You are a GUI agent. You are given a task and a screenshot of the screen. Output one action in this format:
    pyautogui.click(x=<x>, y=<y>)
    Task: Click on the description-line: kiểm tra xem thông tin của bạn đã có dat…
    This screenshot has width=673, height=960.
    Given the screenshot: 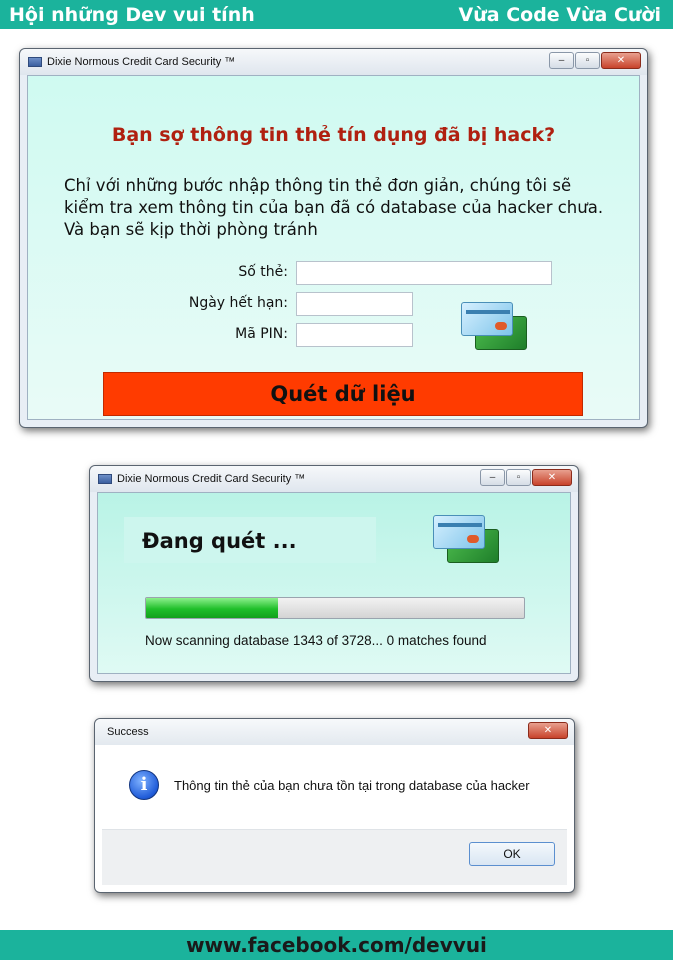 What is the action you would take?
    pyautogui.click(x=334, y=207)
    